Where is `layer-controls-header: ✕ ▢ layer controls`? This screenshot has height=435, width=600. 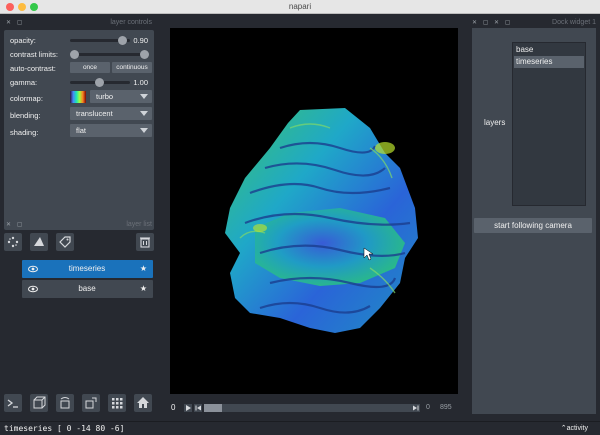
layer-controls-header: ✕ ▢ layer controls is located at coordinates (79, 23).